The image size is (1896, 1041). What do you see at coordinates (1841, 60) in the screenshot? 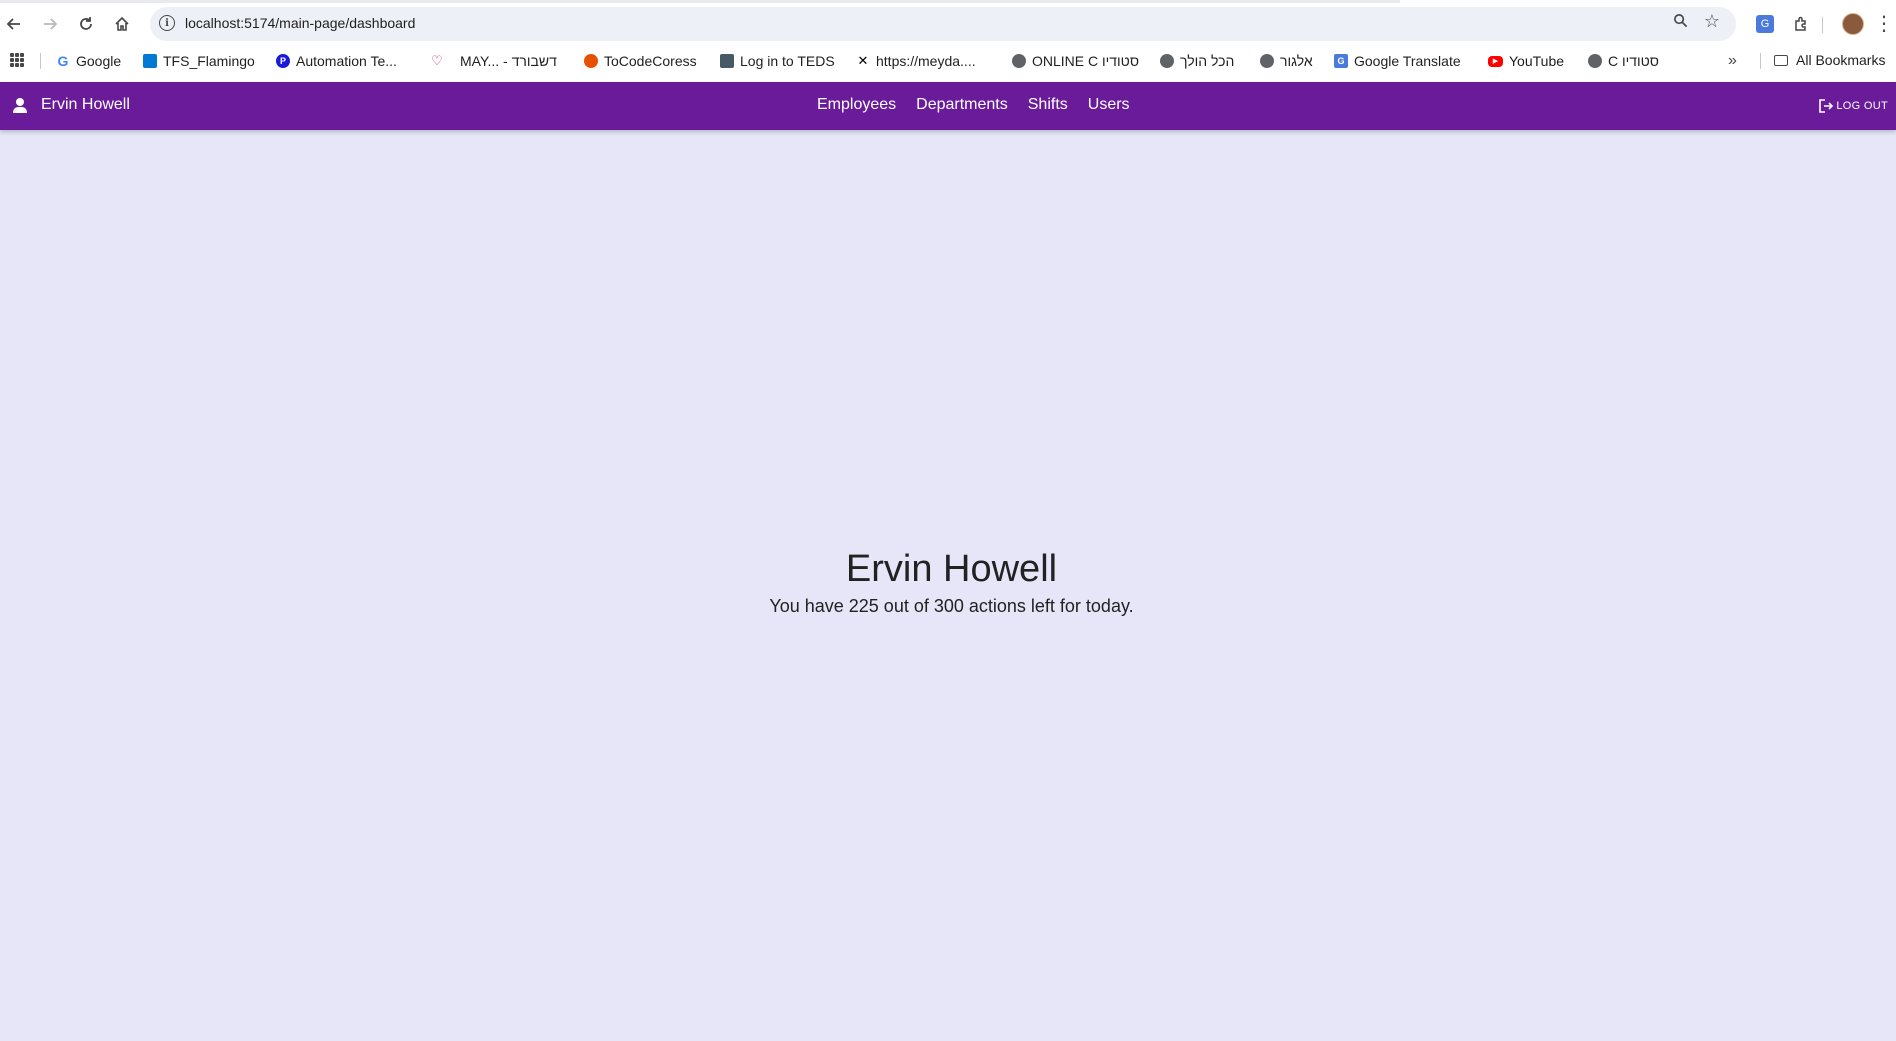
I see `all-bookmarks-label: All Bookmarks` at bounding box center [1841, 60].